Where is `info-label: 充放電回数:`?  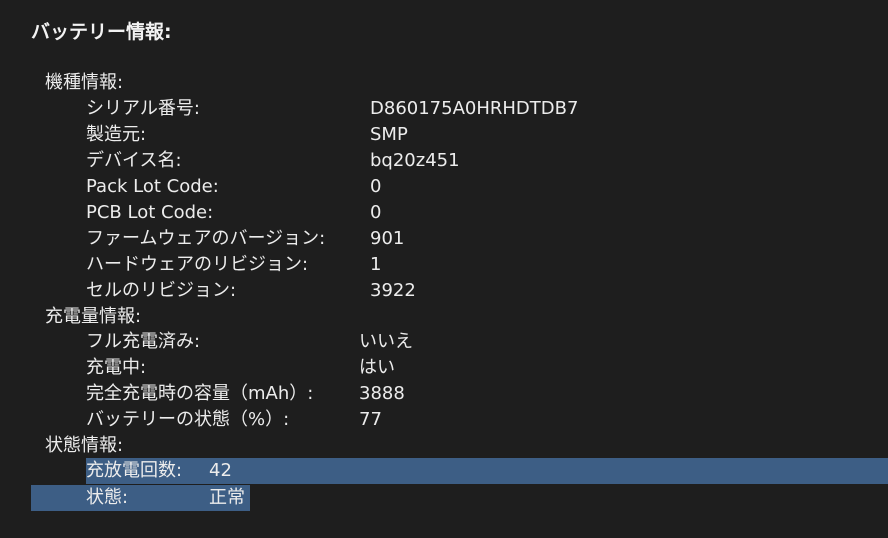 info-label: 充放電回数: is located at coordinates (134, 470).